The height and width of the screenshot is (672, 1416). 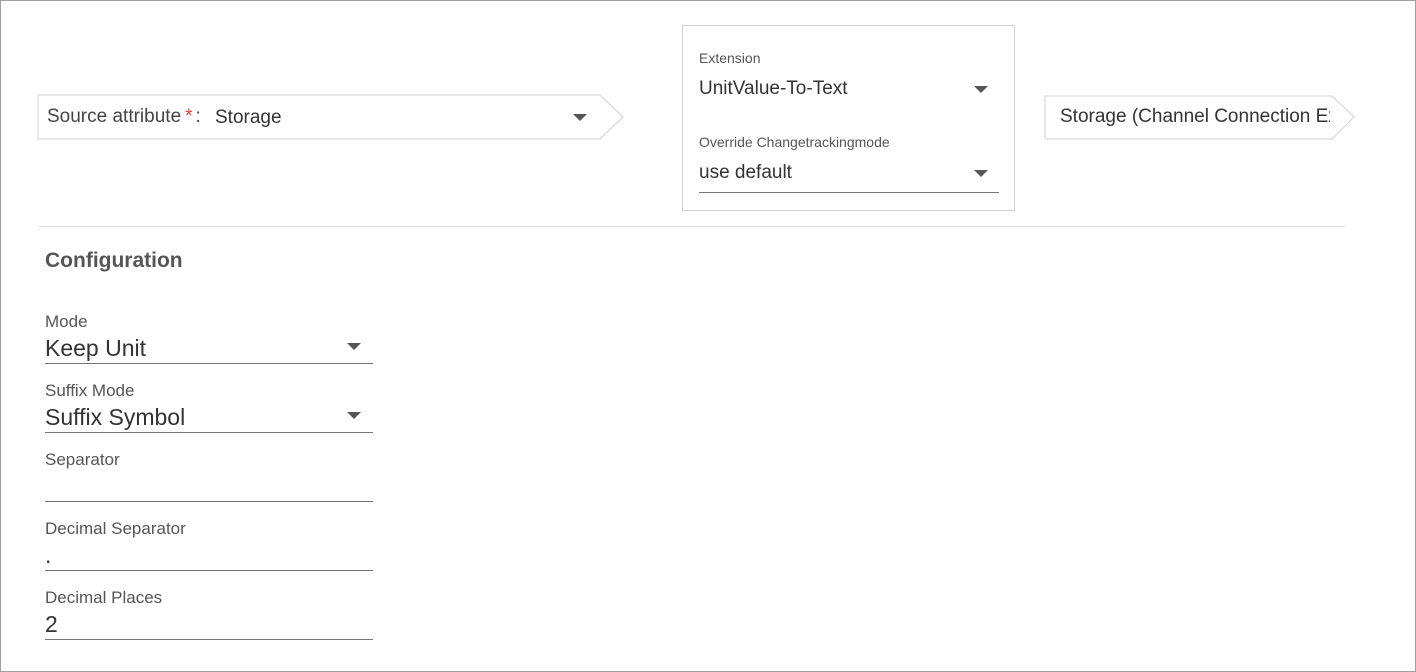 What do you see at coordinates (1195, 116) in the screenshot?
I see `target-attribute-value: Storage (Channel Connection Export)` at bounding box center [1195, 116].